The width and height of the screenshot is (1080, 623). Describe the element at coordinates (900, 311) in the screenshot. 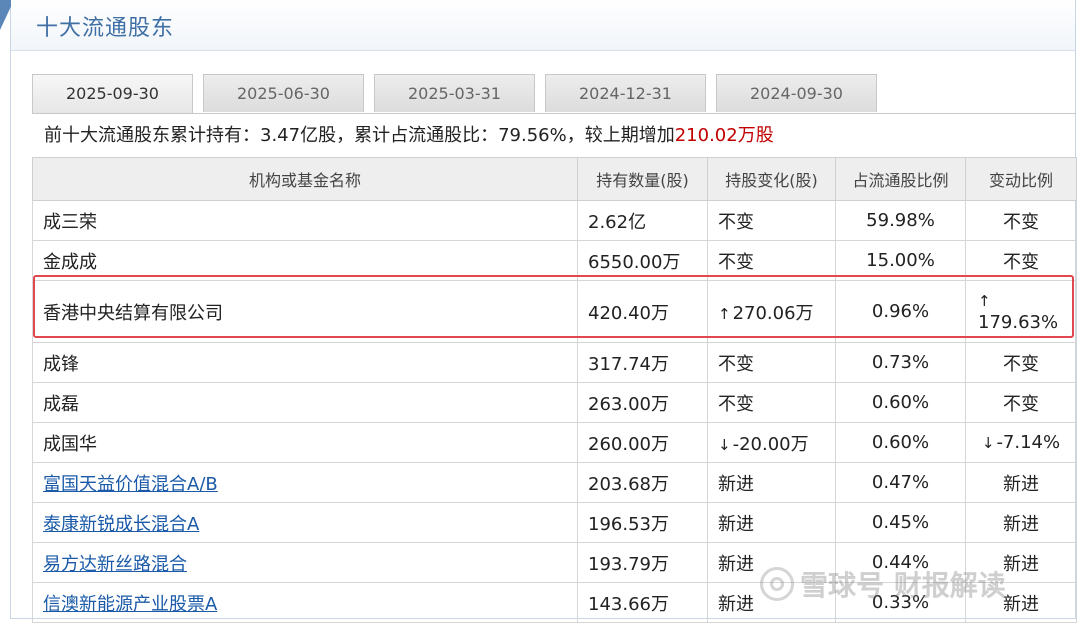

I see `holder-ratio: 0.96%` at that location.